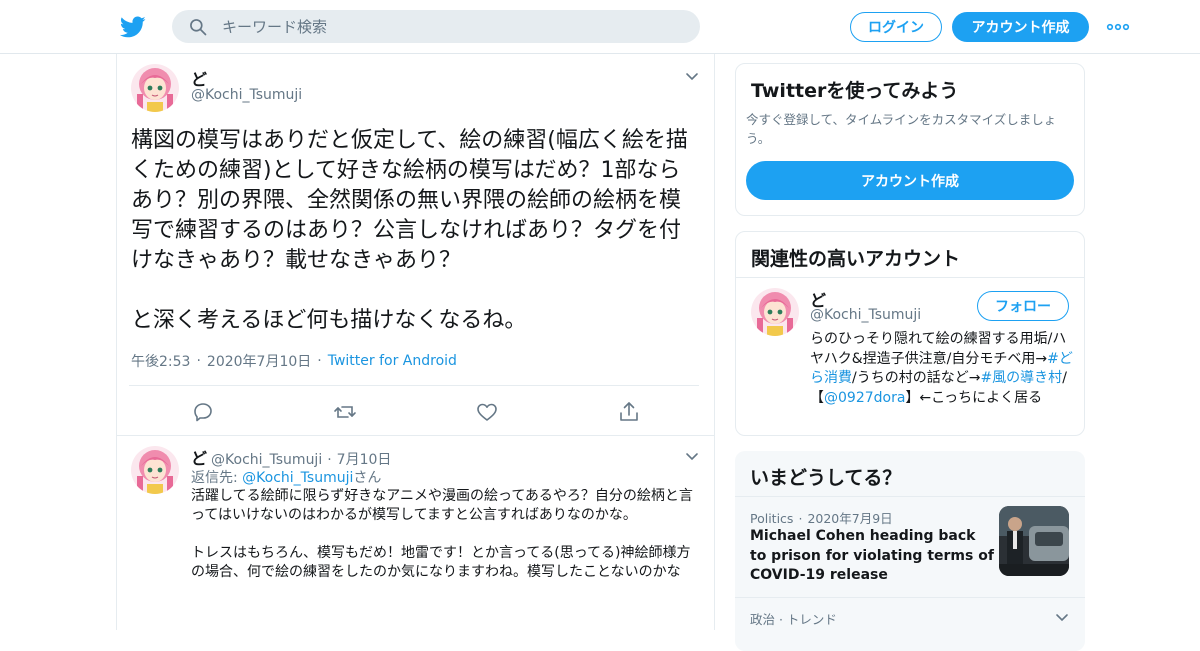 The height and width of the screenshot is (651, 1200). I want to click on replying-to-prefix: 返信先:, so click(217, 478).